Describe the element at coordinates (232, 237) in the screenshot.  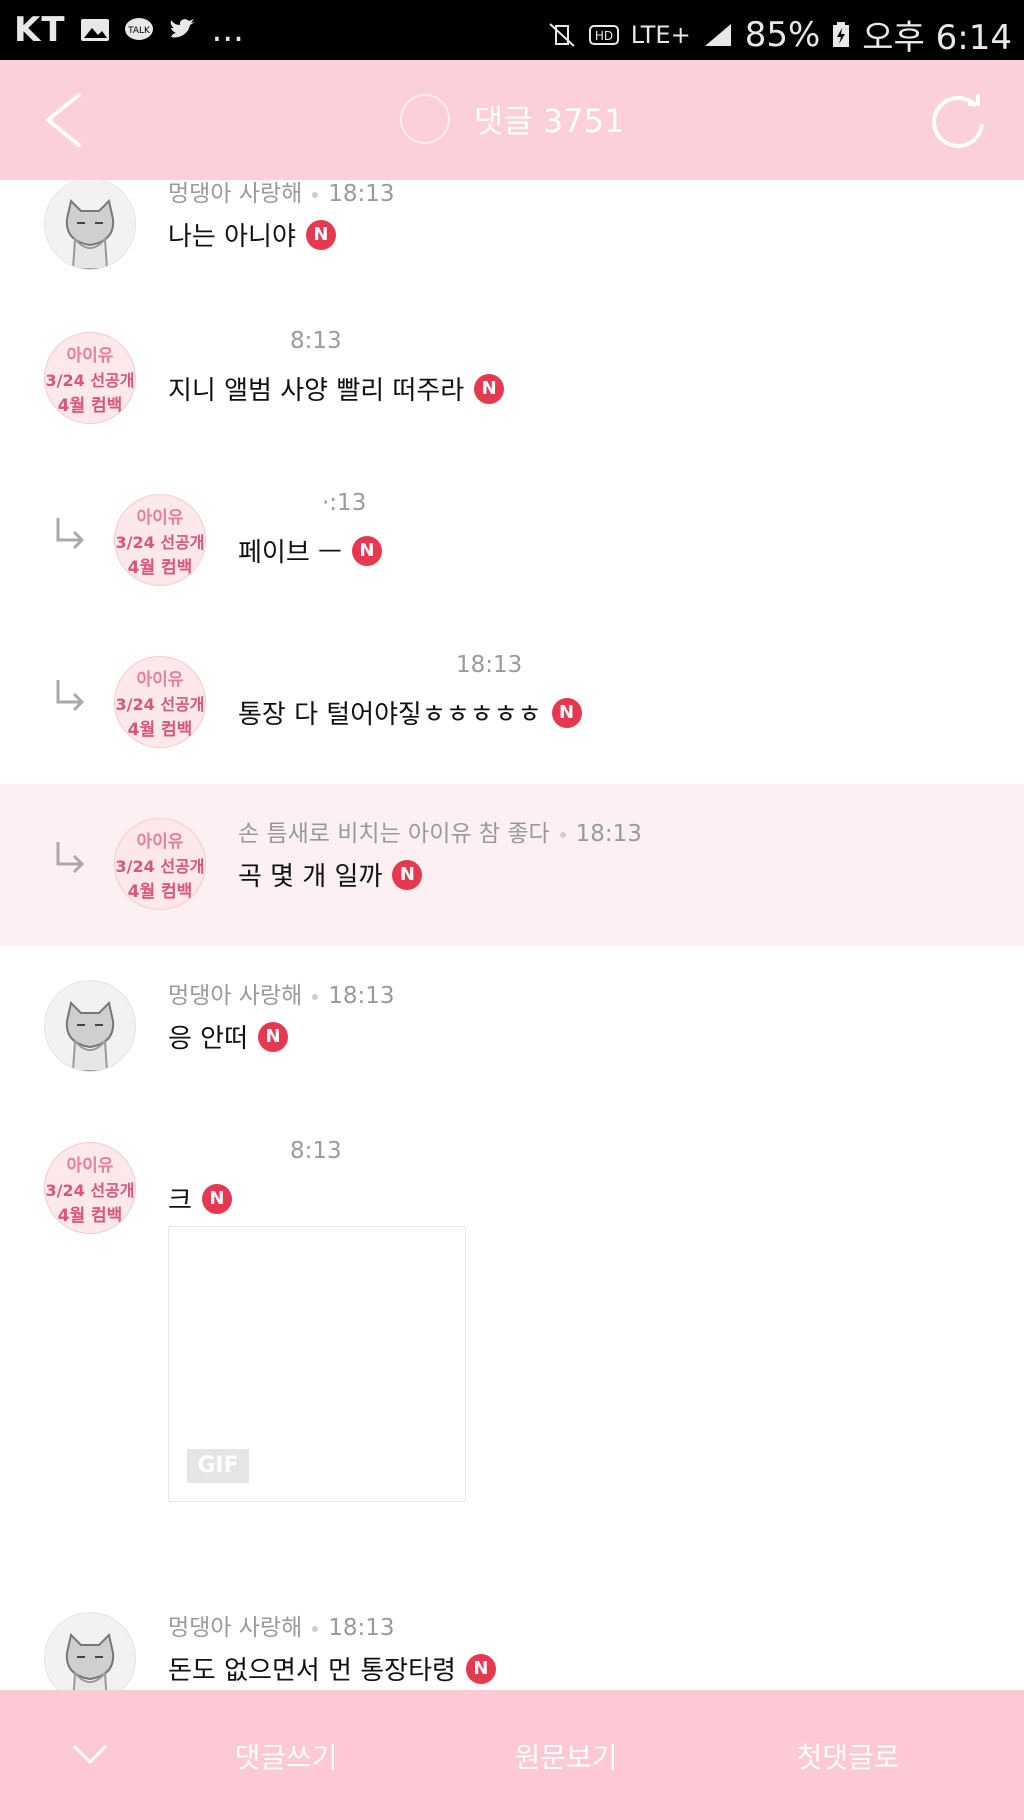
I see `comment-text: 나는 아니야` at that location.